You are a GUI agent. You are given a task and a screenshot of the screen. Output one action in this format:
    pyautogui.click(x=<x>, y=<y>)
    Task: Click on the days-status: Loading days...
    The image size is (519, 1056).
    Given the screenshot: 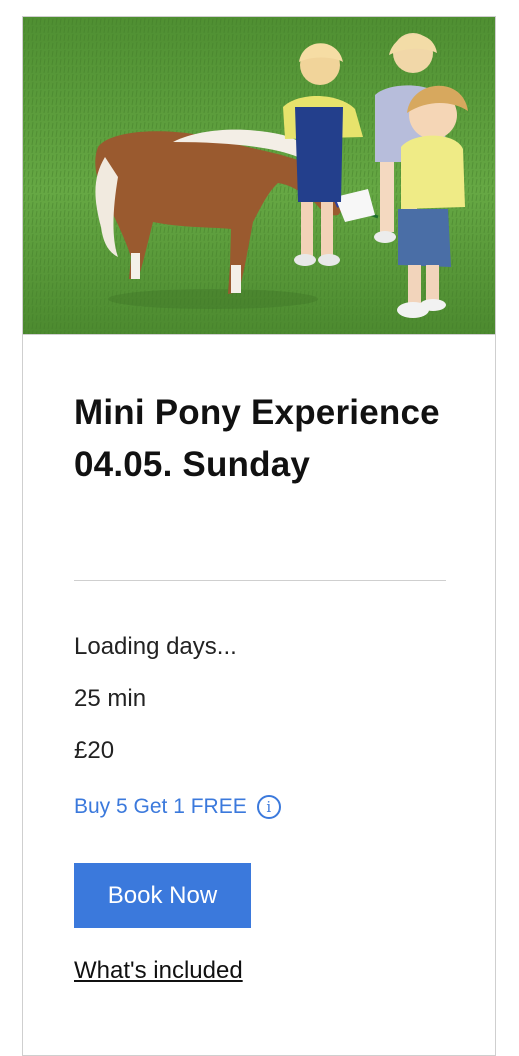 What is the action you would take?
    pyautogui.click(x=155, y=646)
    